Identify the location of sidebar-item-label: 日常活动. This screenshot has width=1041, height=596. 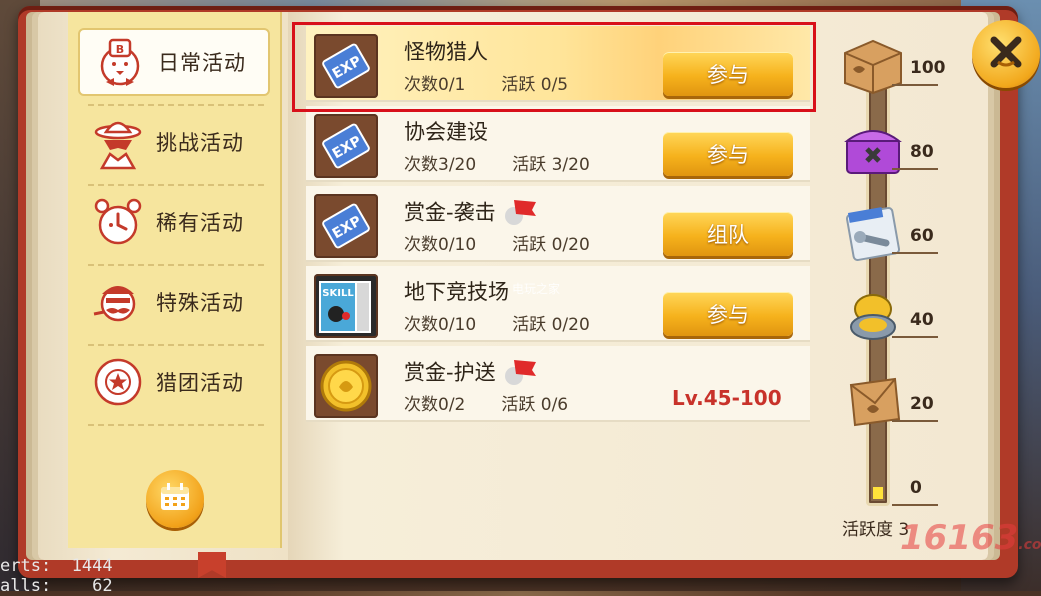
(202, 63).